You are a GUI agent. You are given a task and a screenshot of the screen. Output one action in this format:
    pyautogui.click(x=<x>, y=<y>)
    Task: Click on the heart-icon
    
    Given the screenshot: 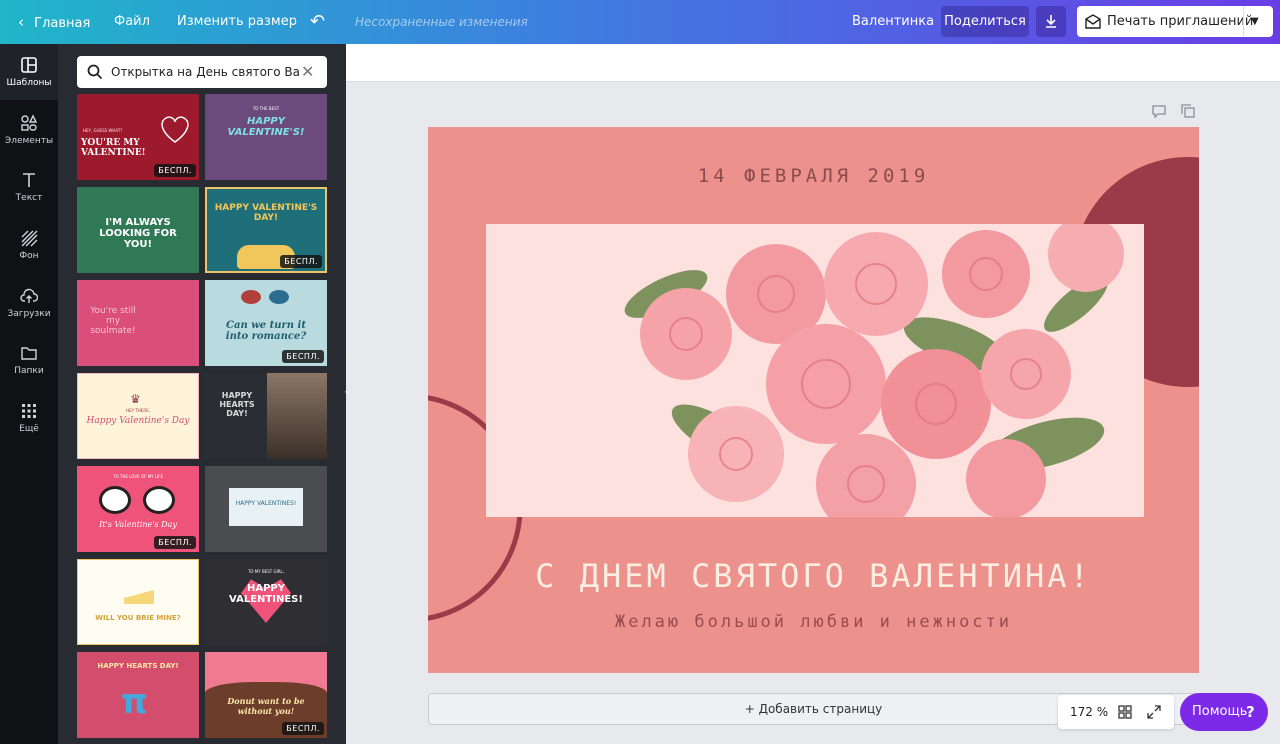 What is the action you would take?
    pyautogui.click(x=175, y=129)
    